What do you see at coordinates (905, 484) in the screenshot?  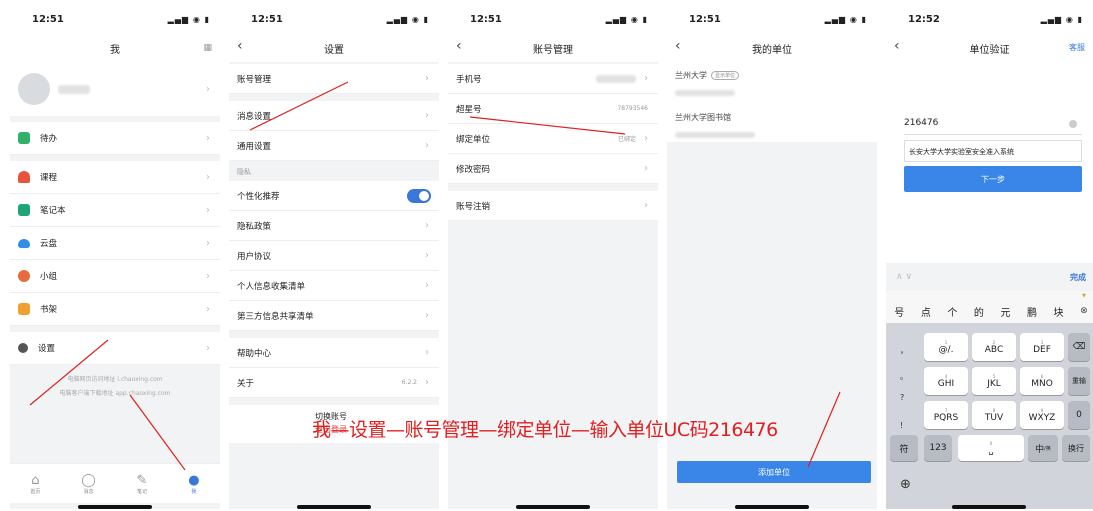 I see `globe-icon: ⊕` at bounding box center [905, 484].